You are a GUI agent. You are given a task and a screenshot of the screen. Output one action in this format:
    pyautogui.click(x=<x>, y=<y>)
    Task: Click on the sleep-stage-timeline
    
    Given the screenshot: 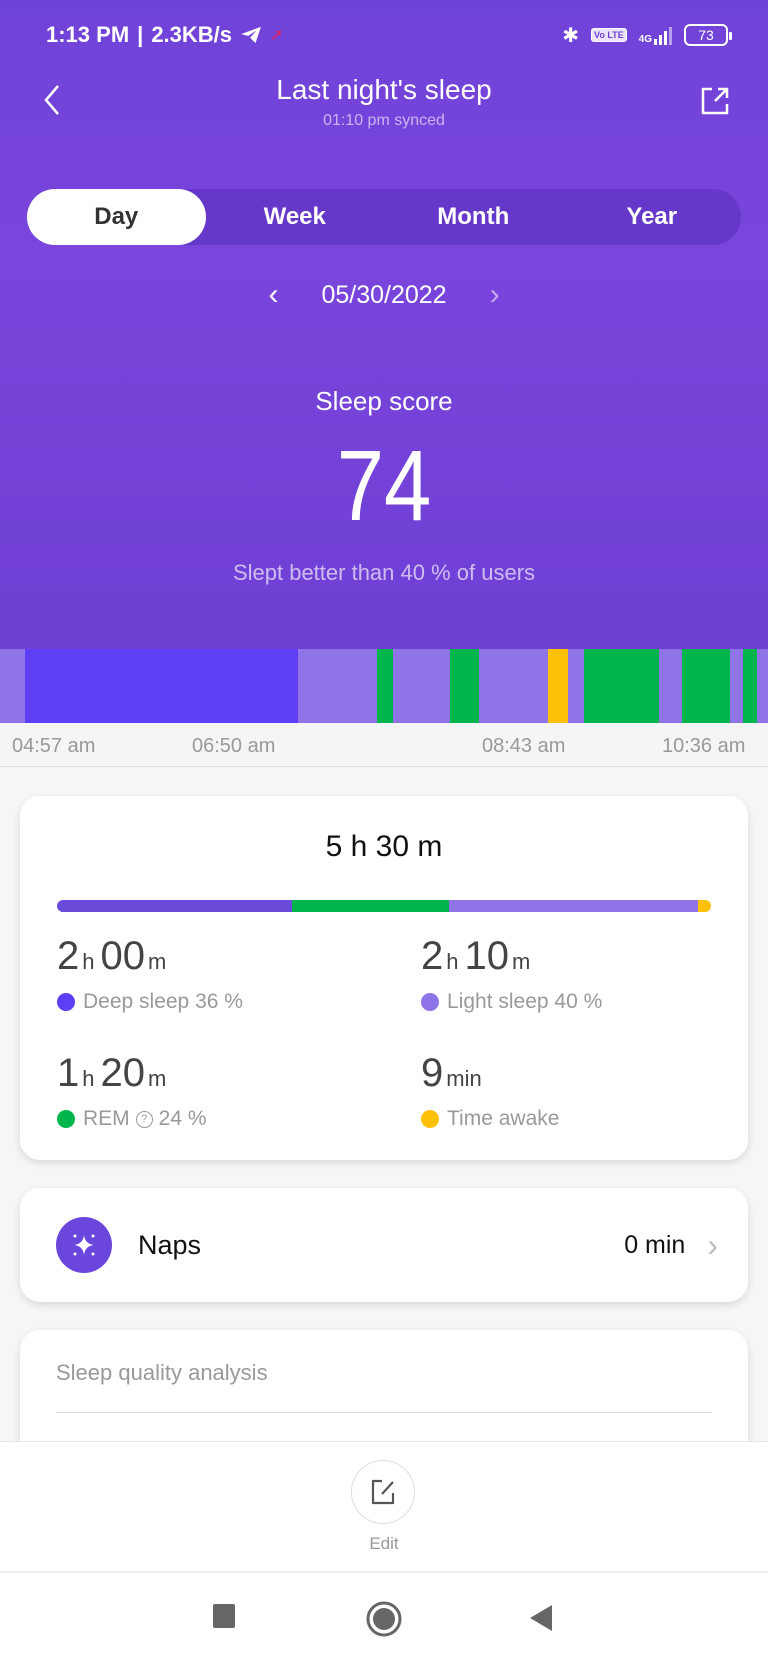 What is the action you would take?
    pyautogui.click(x=384, y=686)
    